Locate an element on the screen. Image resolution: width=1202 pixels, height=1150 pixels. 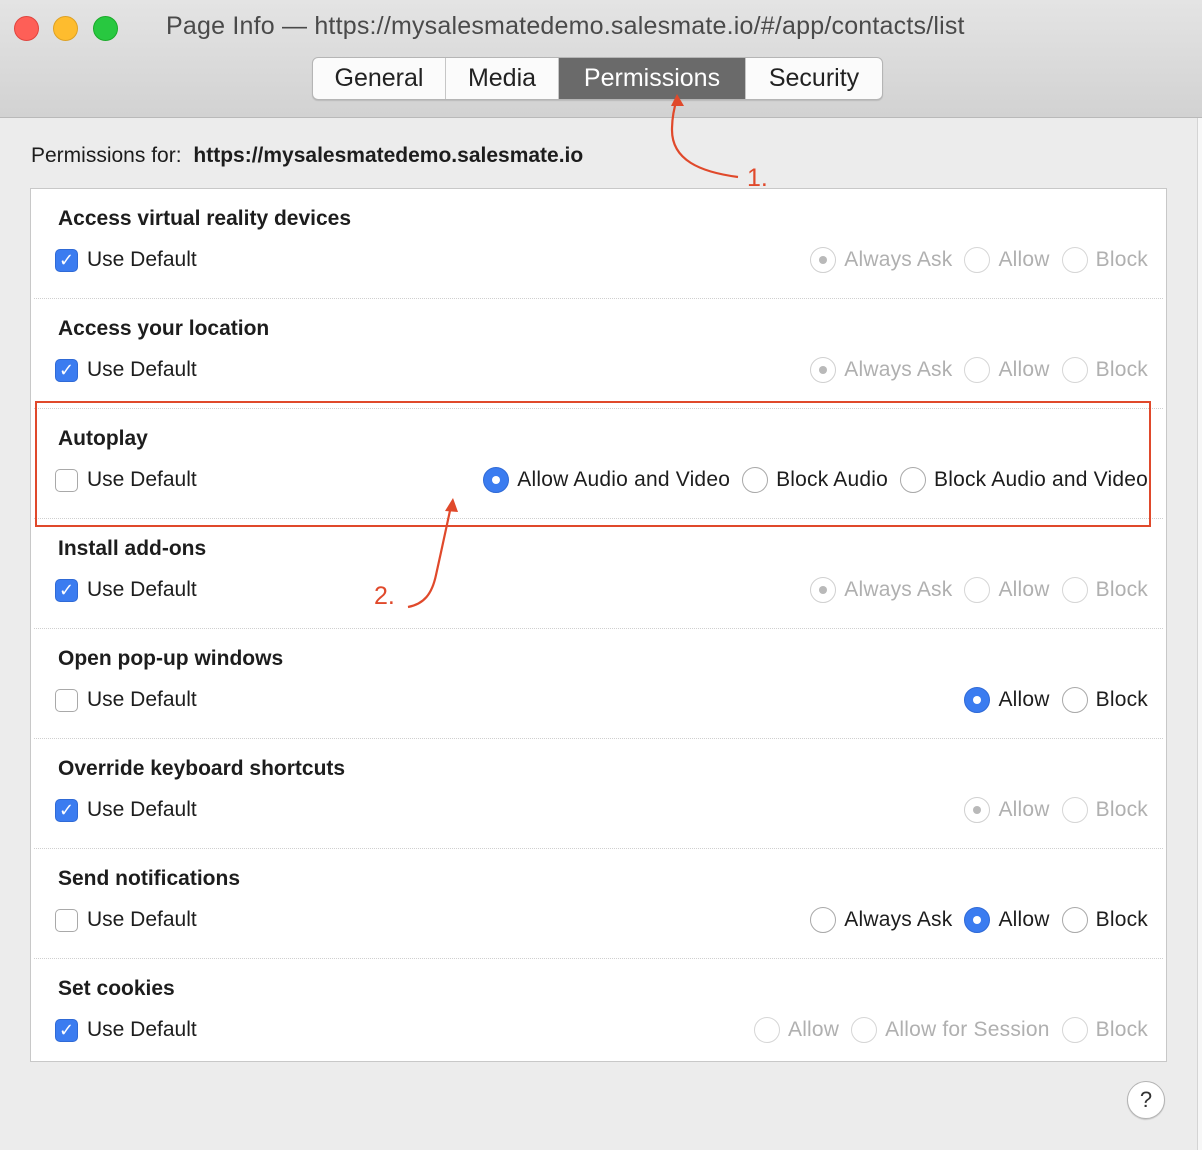
help-button: ? is located at coordinates (1146, 1100).